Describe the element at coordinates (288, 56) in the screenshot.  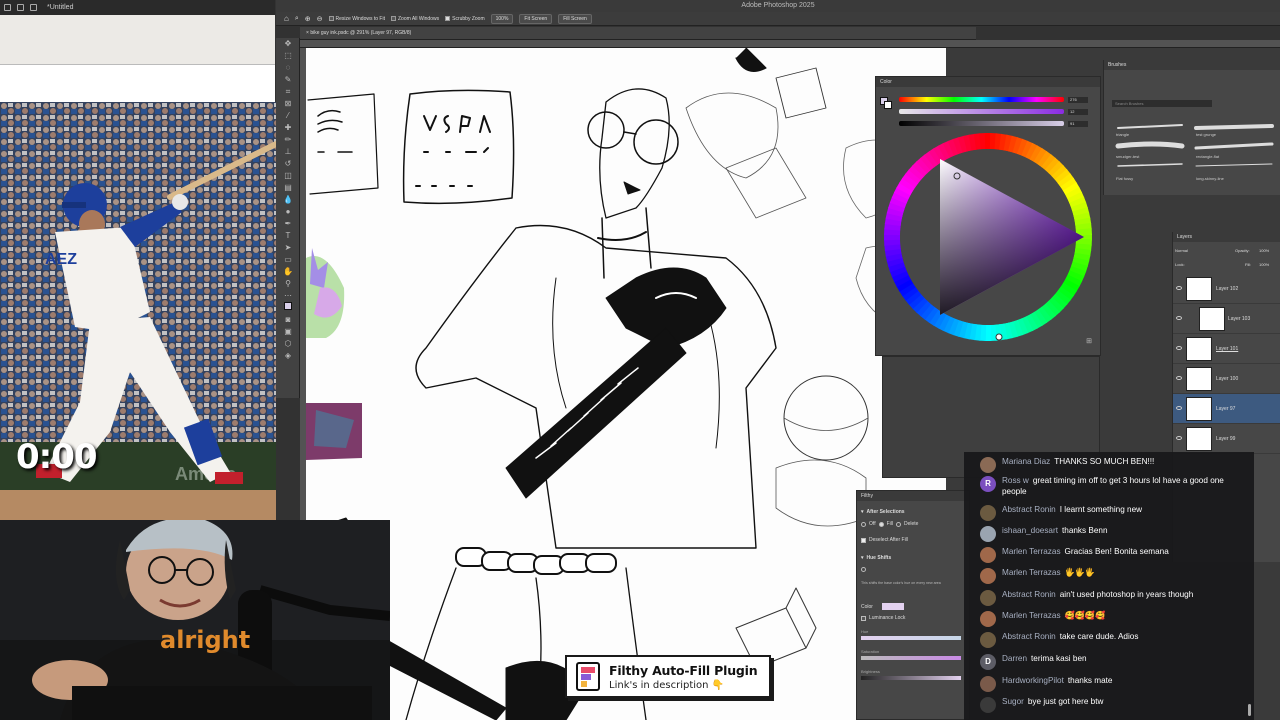
I see `marquee-tool-icon: ⬚` at that location.